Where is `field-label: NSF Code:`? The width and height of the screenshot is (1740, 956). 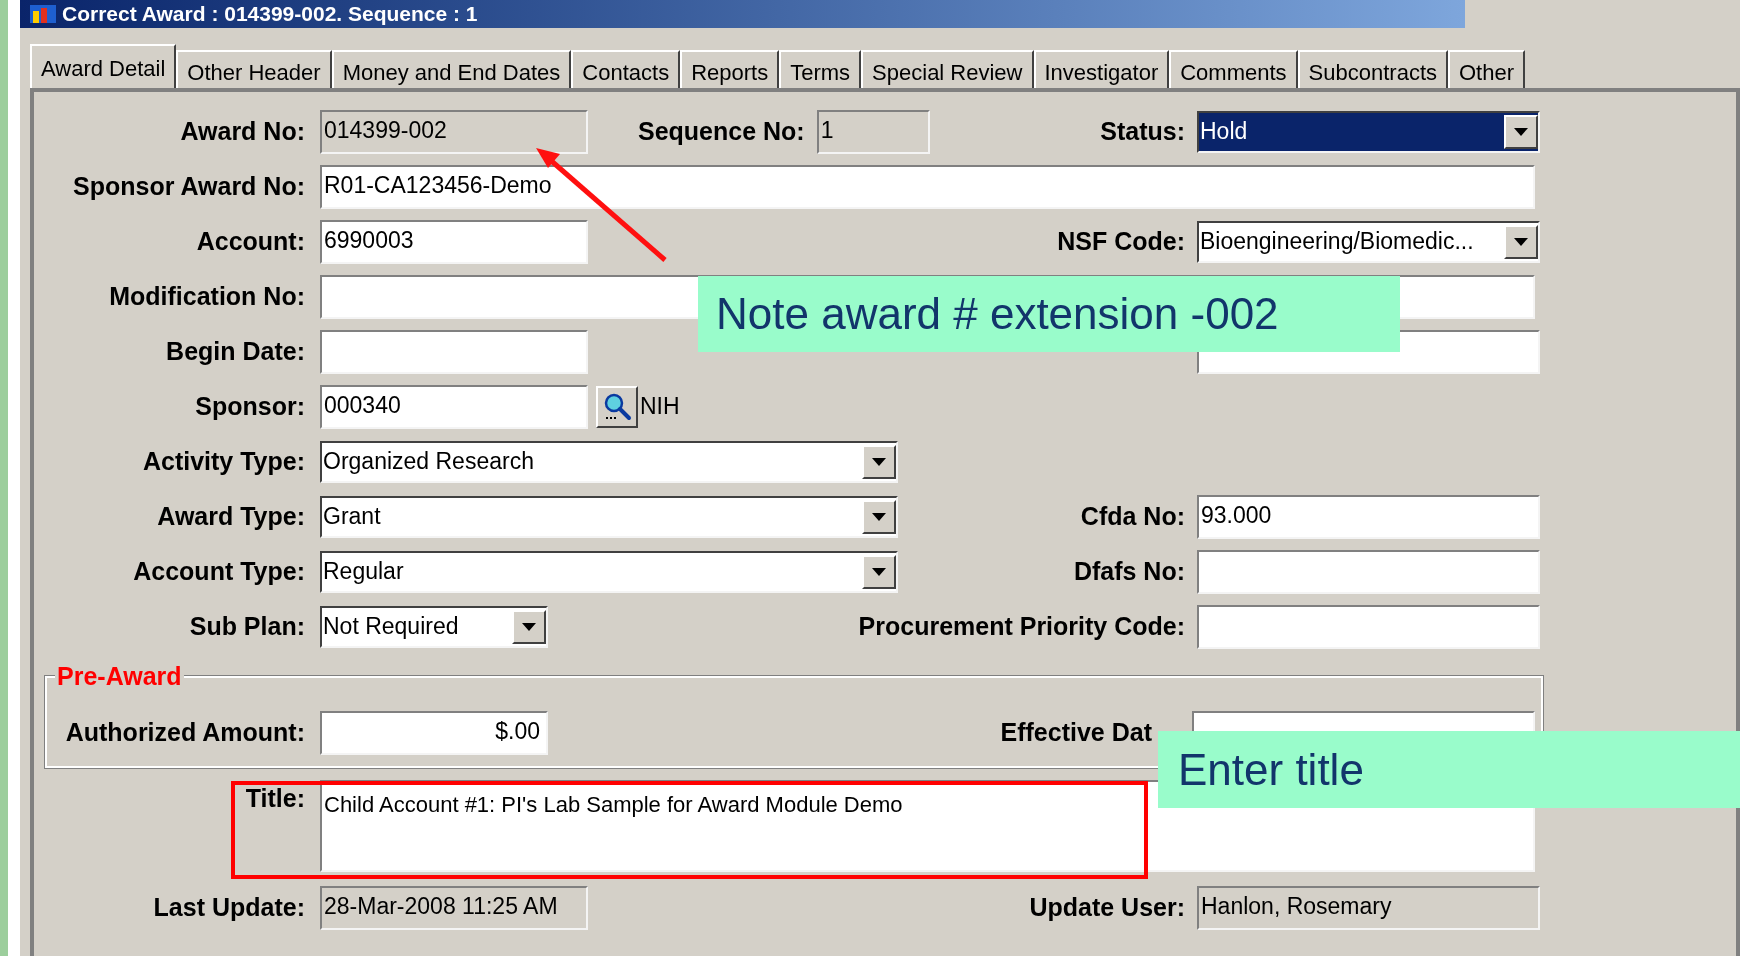 field-label: NSF Code: is located at coordinates (1121, 241).